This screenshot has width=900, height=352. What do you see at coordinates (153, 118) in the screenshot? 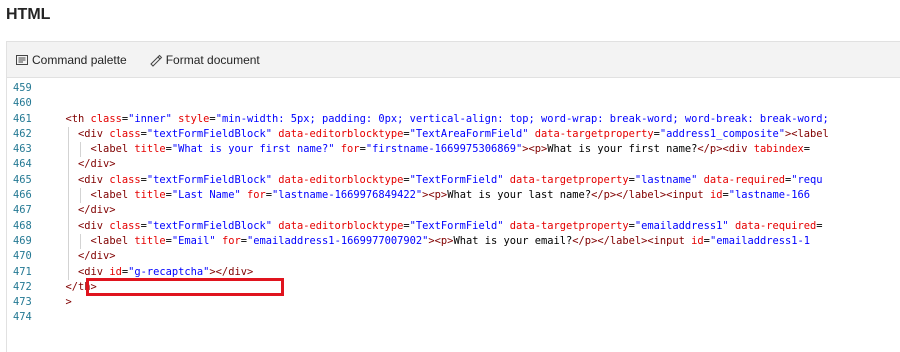
I see `code-token: "inner"` at bounding box center [153, 118].